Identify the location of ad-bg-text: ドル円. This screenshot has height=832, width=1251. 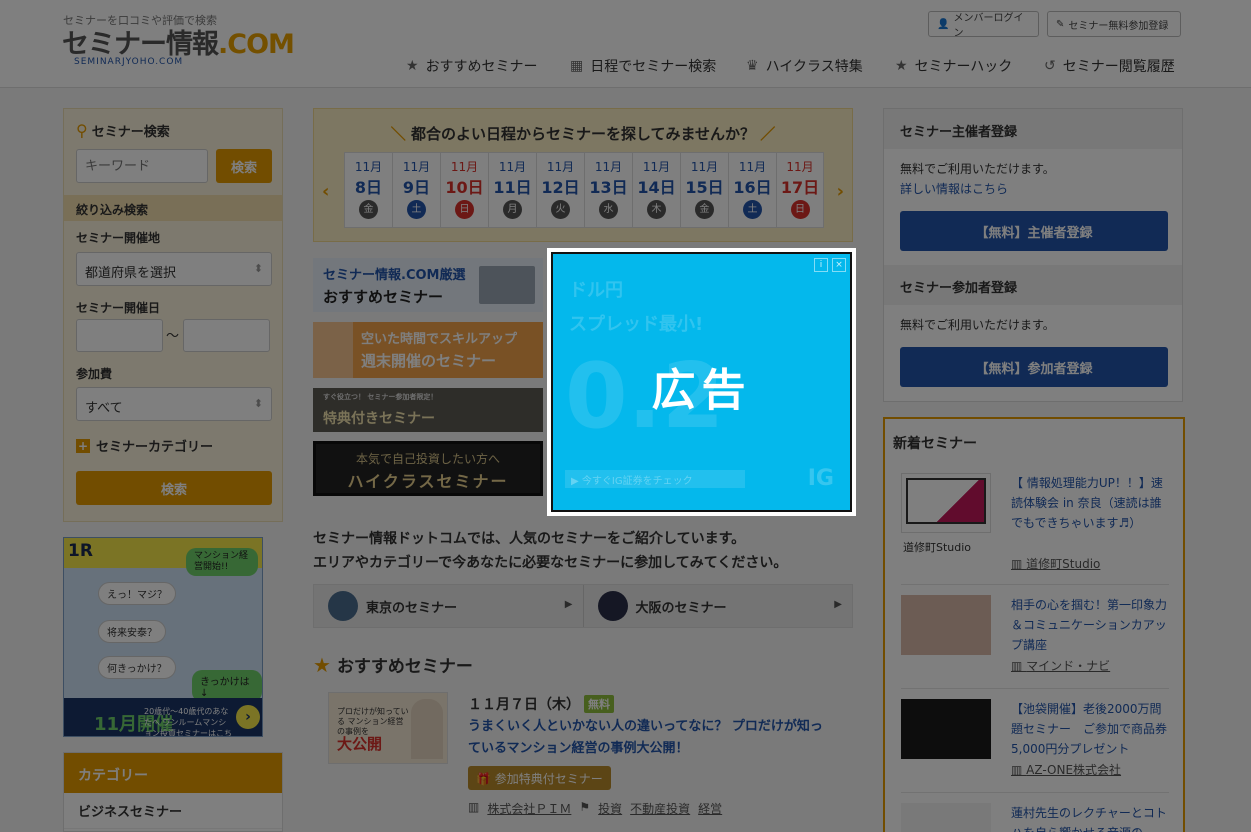
(596, 290).